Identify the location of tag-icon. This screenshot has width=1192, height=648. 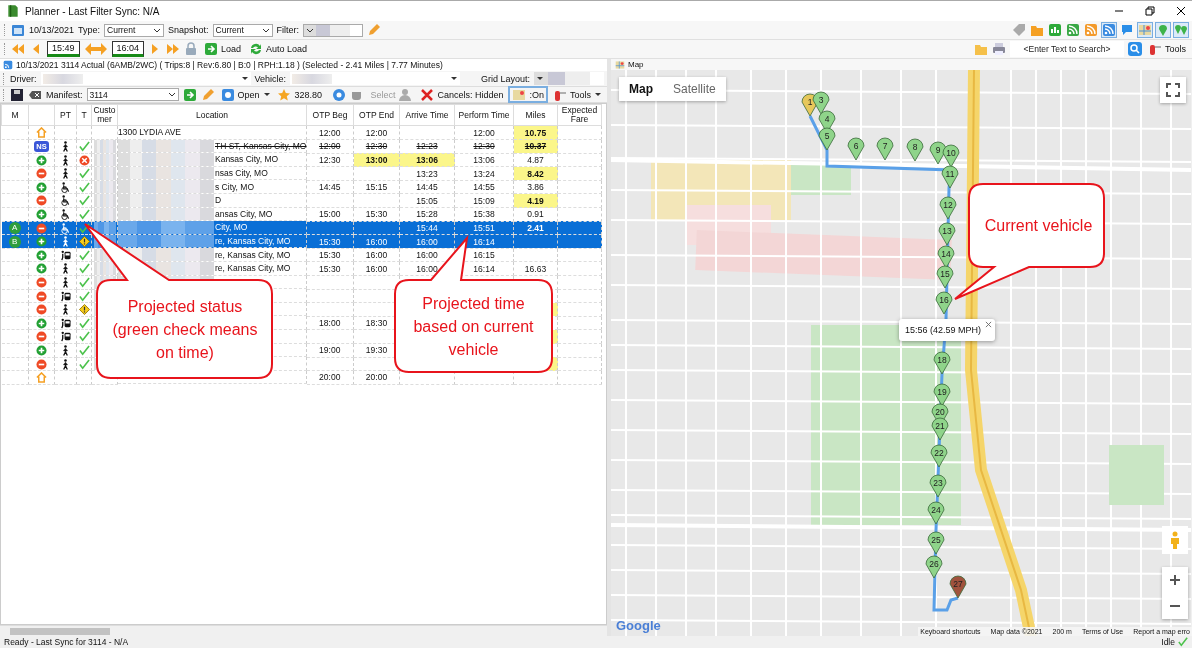
(1019, 30).